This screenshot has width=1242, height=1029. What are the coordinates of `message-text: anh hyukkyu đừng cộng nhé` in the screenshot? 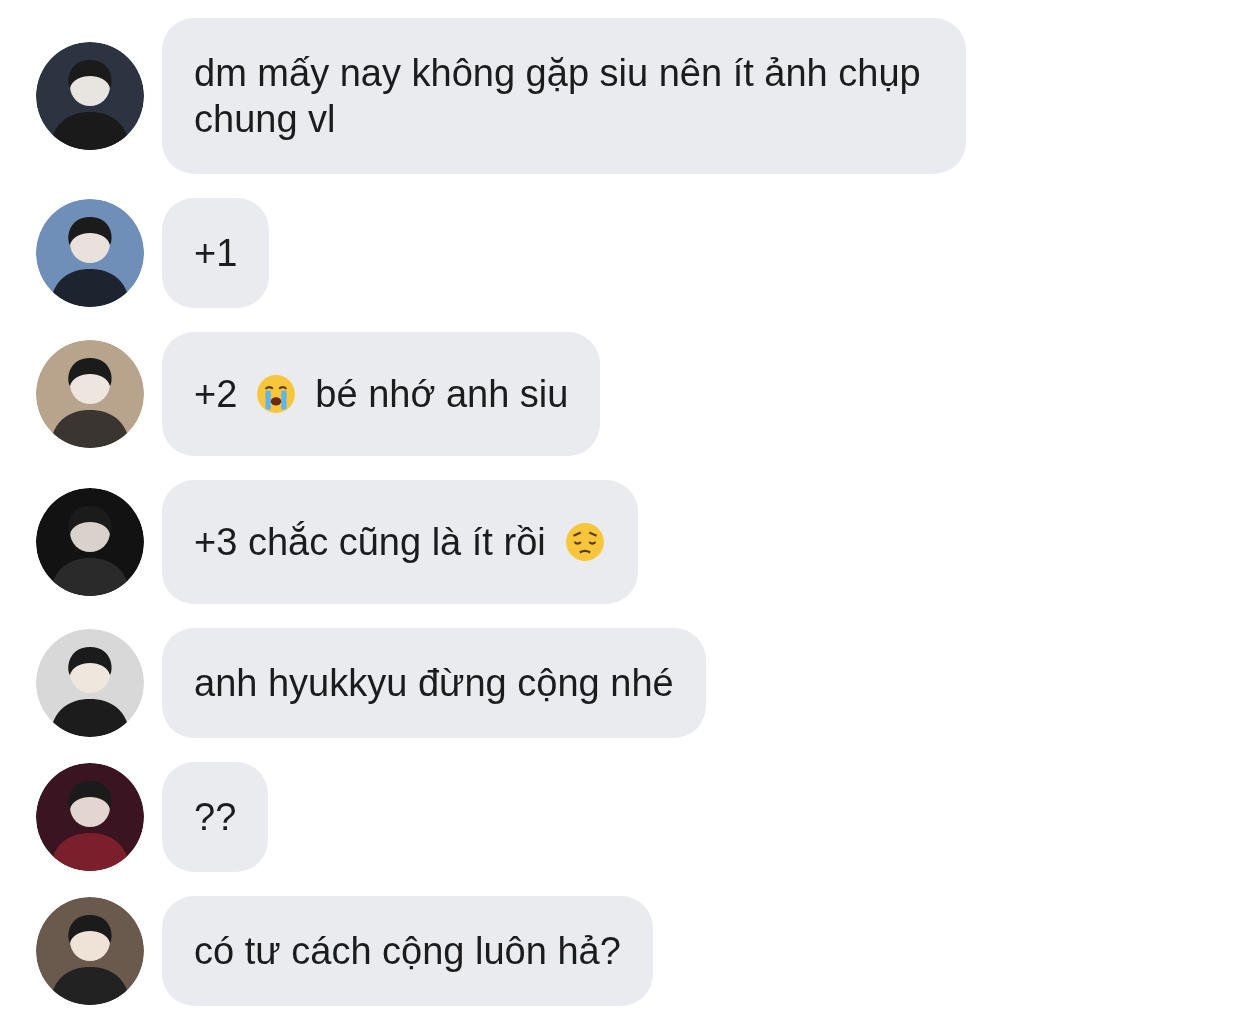 It's located at (434, 683).